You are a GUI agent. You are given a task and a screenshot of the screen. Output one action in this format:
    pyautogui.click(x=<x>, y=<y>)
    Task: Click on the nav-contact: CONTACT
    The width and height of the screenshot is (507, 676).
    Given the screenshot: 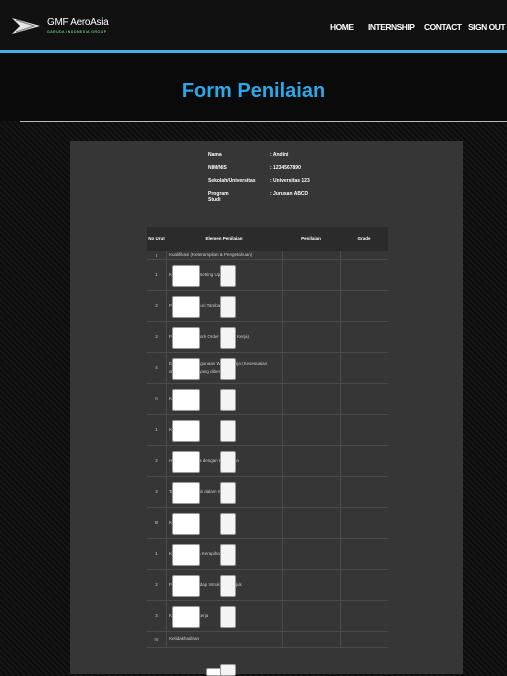 What is the action you would take?
    pyautogui.click(x=443, y=27)
    